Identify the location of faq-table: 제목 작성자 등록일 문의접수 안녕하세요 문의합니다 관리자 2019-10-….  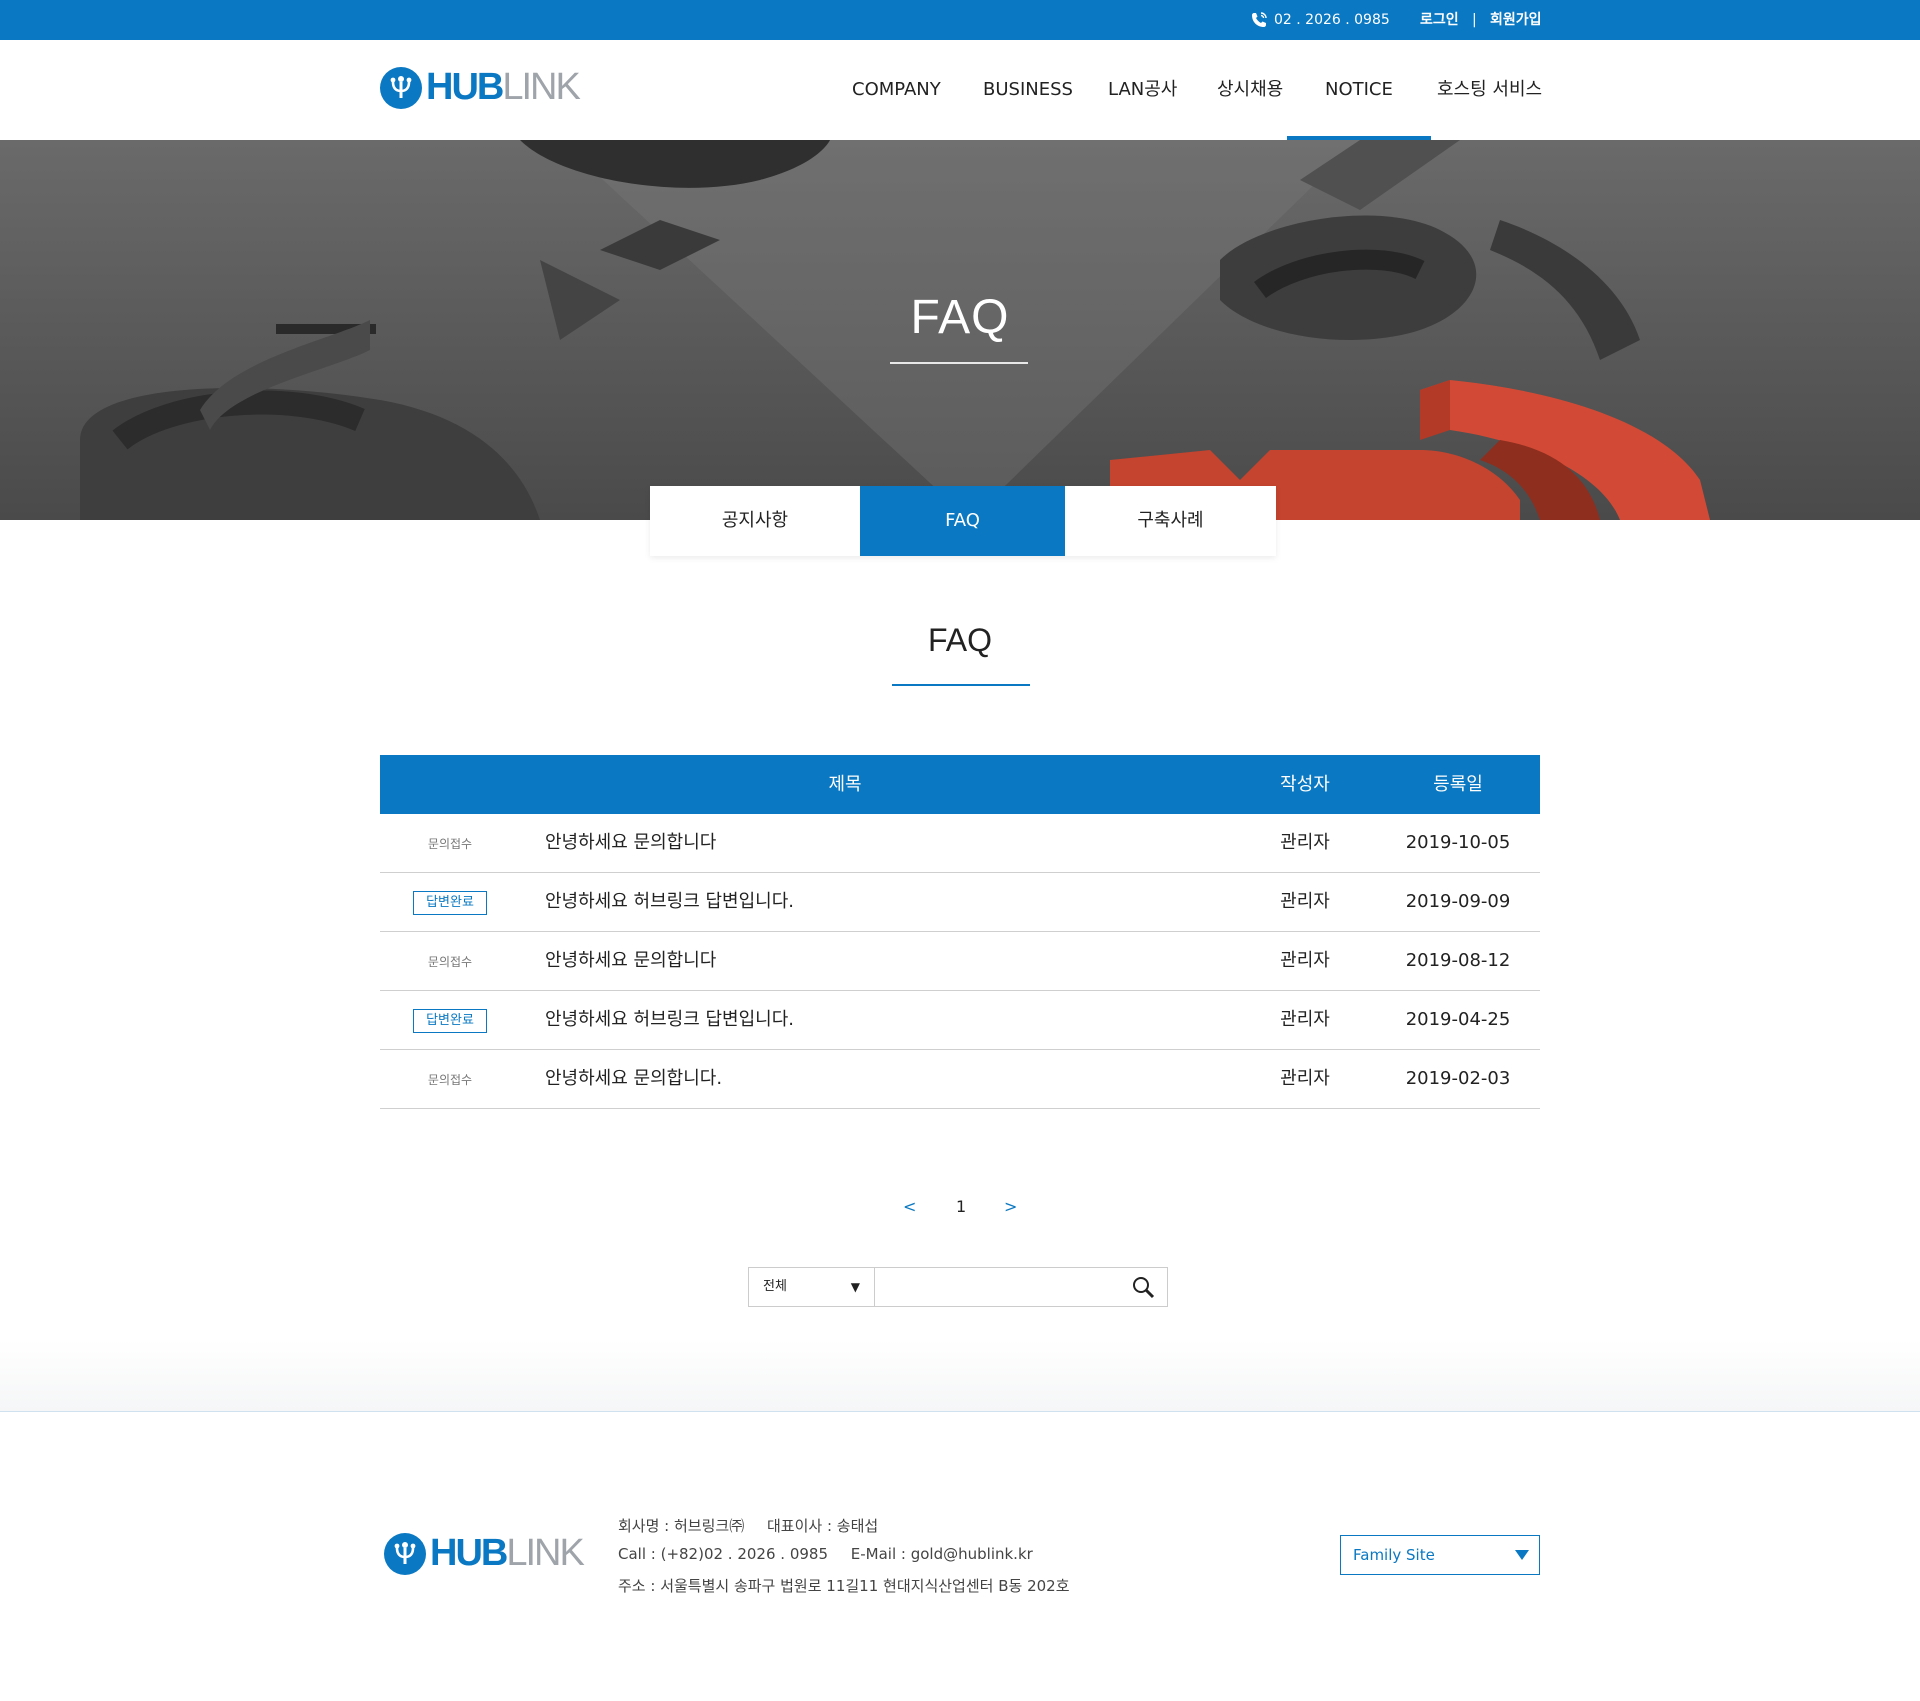
(960, 932).